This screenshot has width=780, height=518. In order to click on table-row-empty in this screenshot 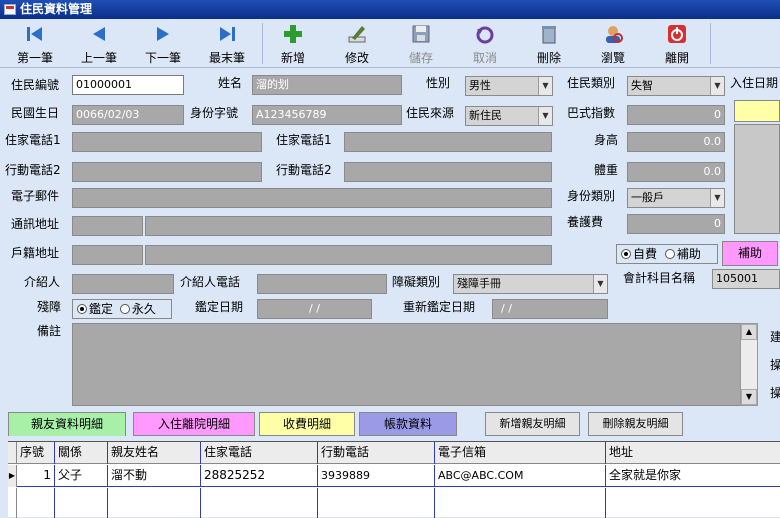, I will do `click(394, 503)`.